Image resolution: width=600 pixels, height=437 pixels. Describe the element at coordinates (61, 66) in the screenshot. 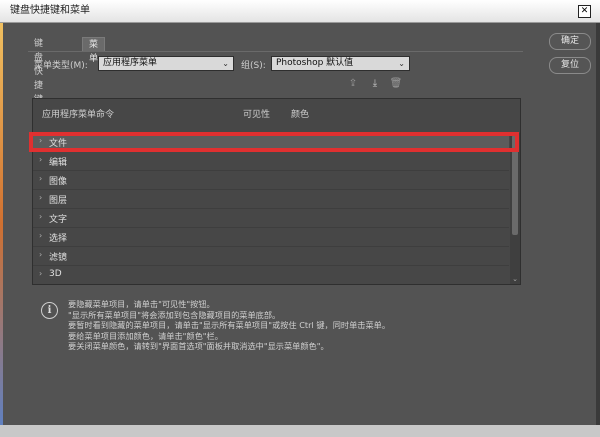

I see `menu-type-label: 菜单类型(M):` at that location.